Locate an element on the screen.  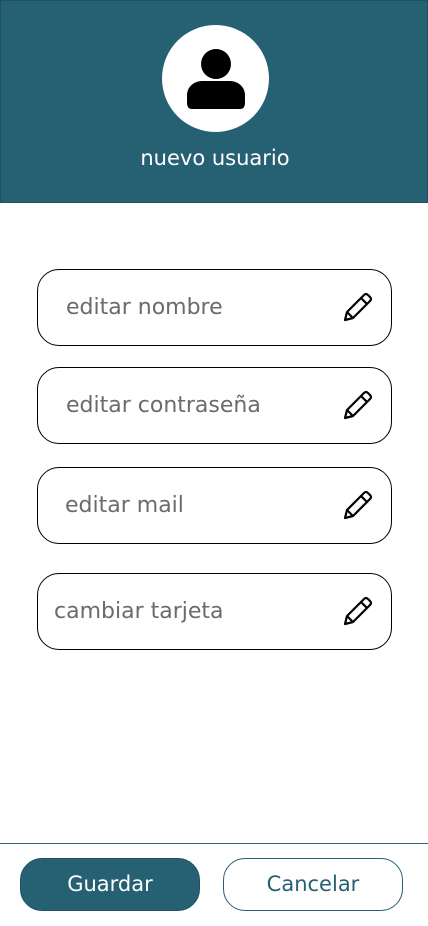
name-field: editar nombre is located at coordinates (214, 307).